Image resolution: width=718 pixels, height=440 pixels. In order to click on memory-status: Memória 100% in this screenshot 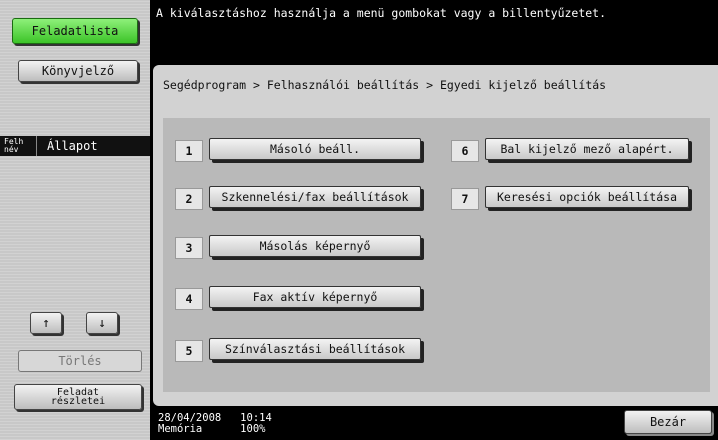, I will do `click(212, 429)`.